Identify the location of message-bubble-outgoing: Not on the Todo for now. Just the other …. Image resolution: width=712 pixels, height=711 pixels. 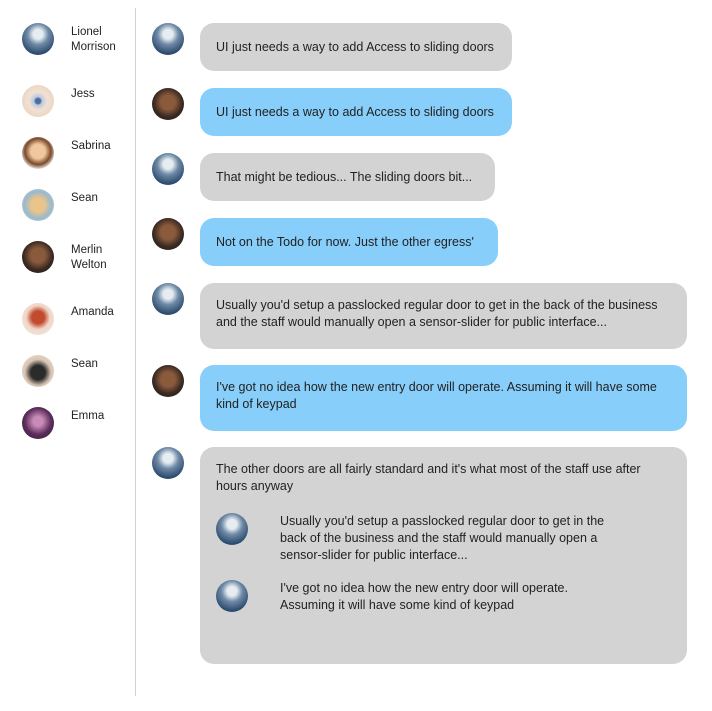
(349, 242).